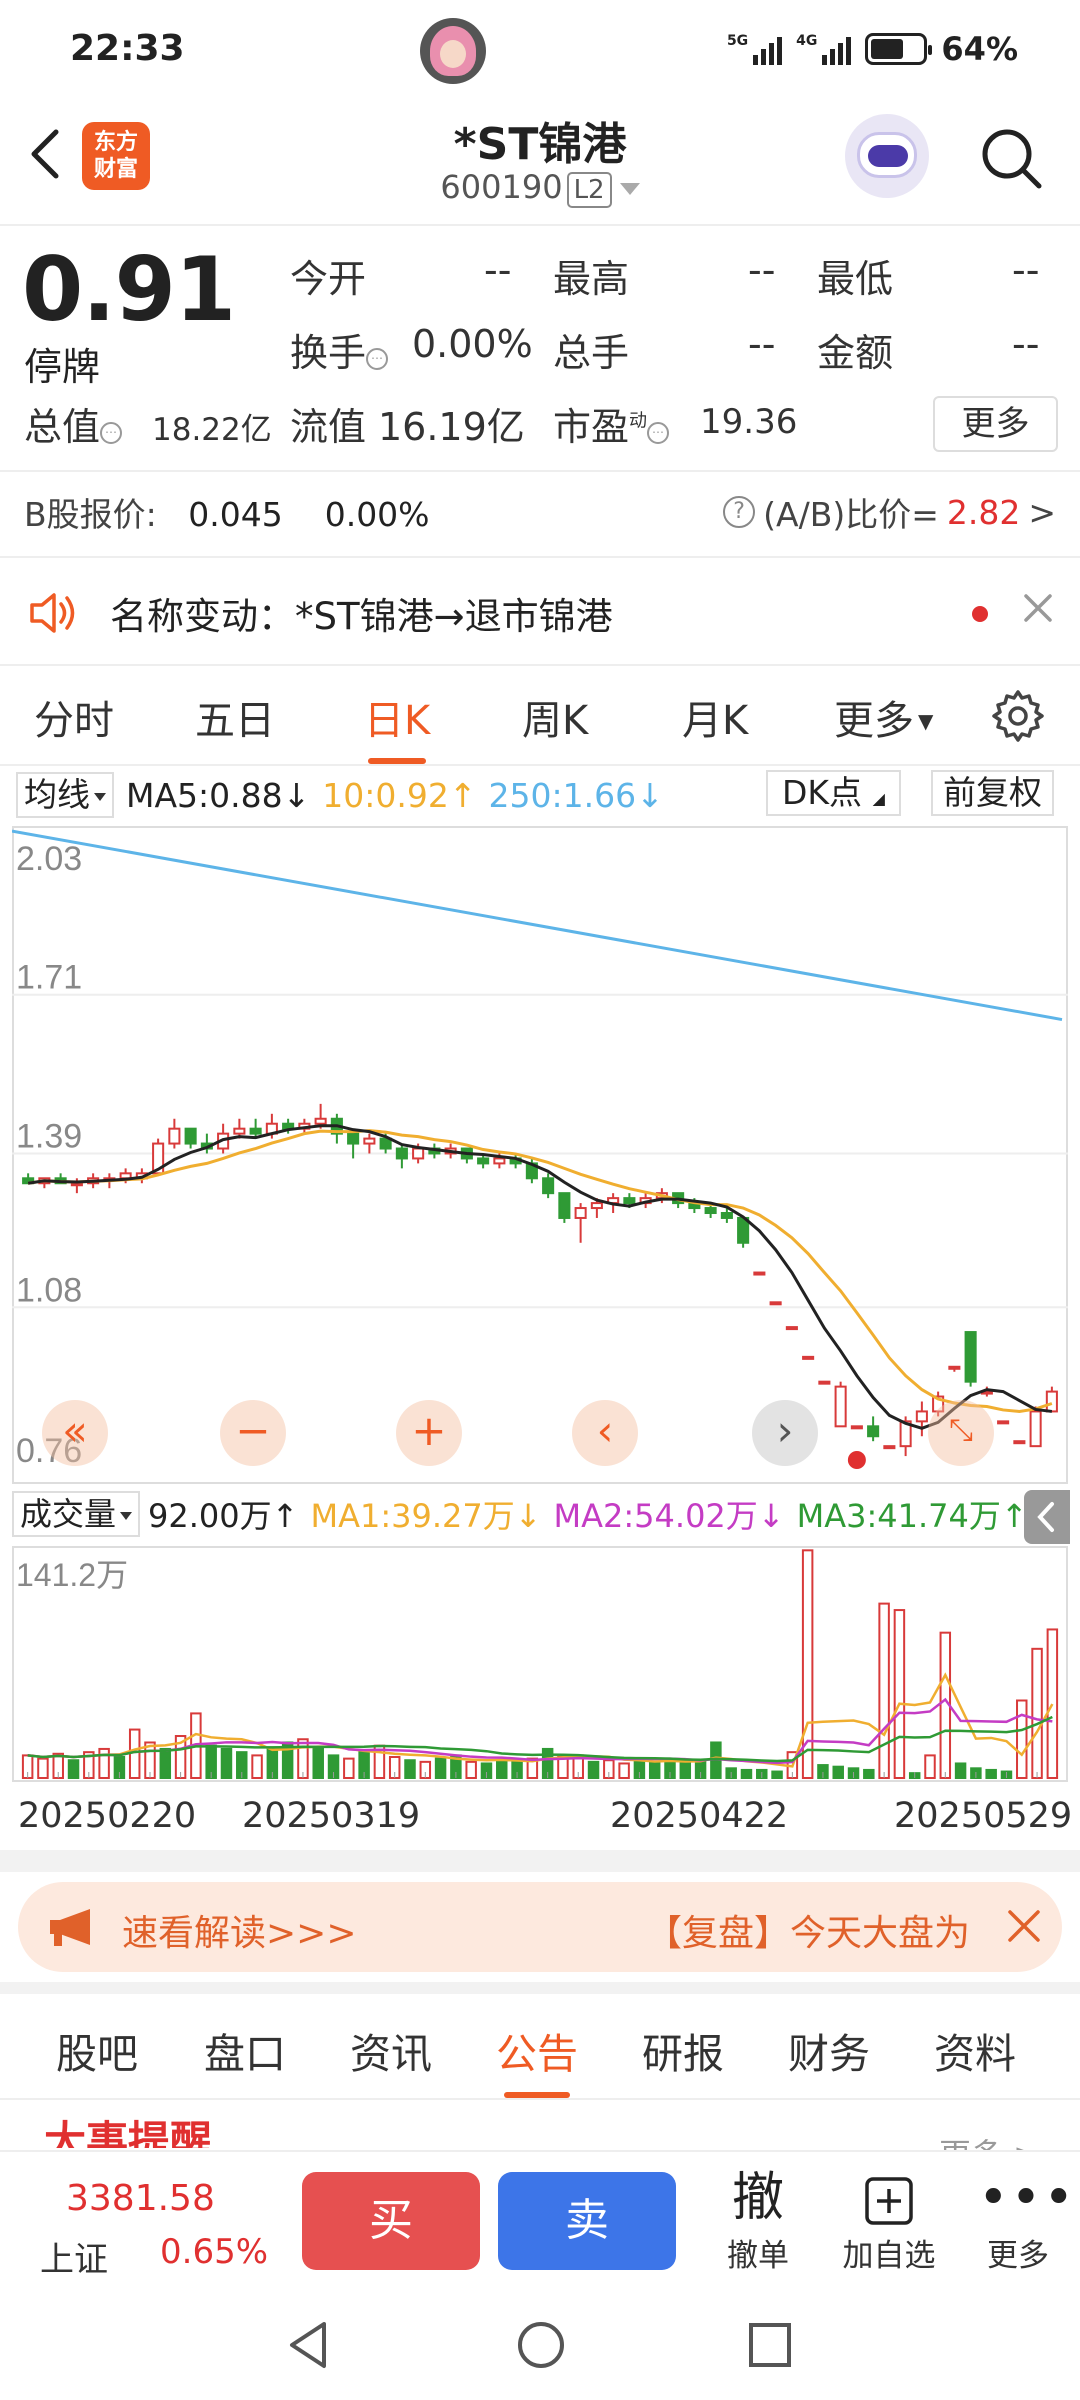 The height and width of the screenshot is (2400, 1080). I want to click on price-tick-label: 1.71, so click(49, 978).